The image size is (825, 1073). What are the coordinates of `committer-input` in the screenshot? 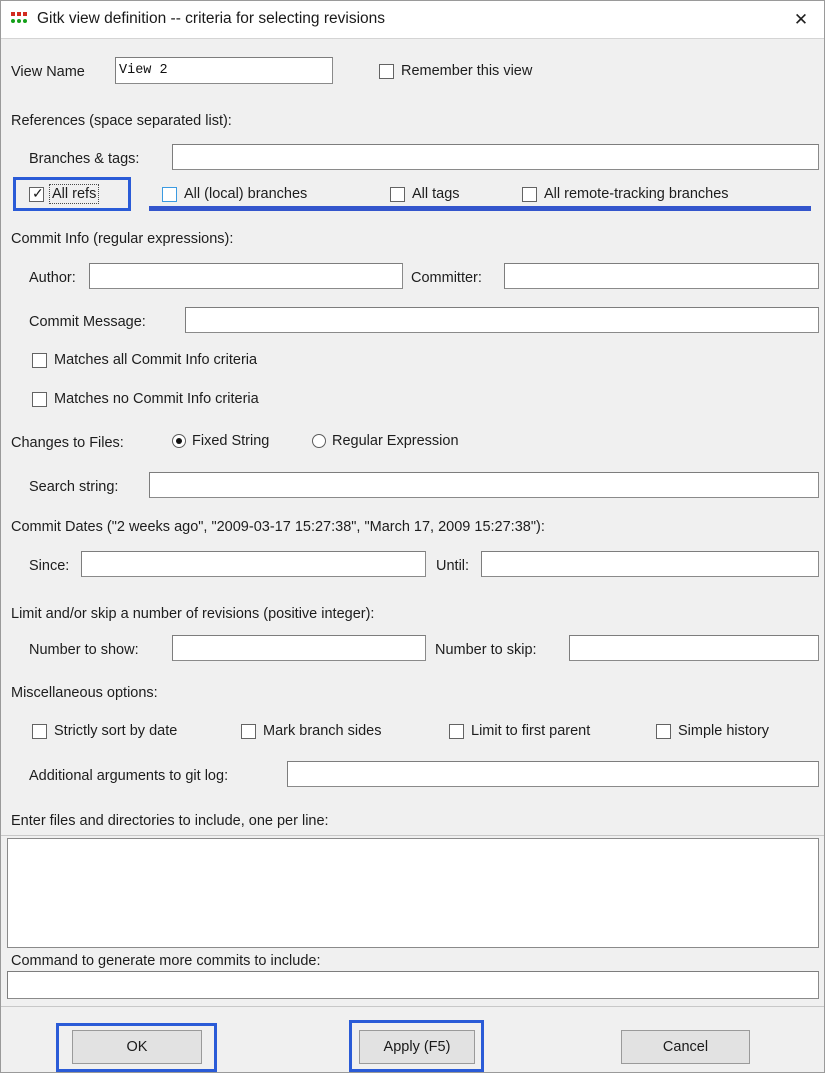 It's located at (661, 276).